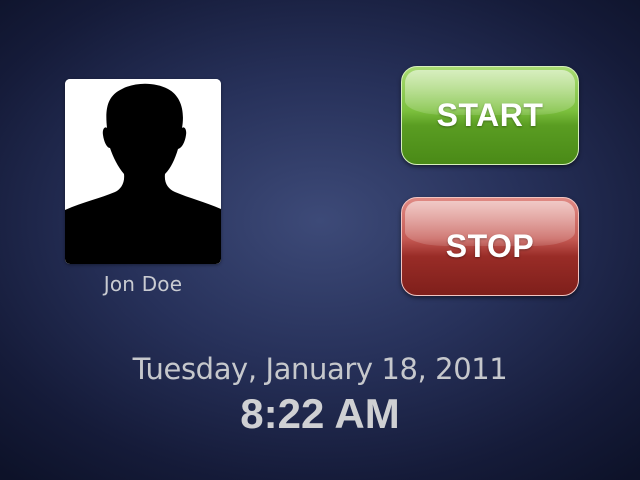  I want to click on user-name-label: Jon Doe, so click(143, 284).